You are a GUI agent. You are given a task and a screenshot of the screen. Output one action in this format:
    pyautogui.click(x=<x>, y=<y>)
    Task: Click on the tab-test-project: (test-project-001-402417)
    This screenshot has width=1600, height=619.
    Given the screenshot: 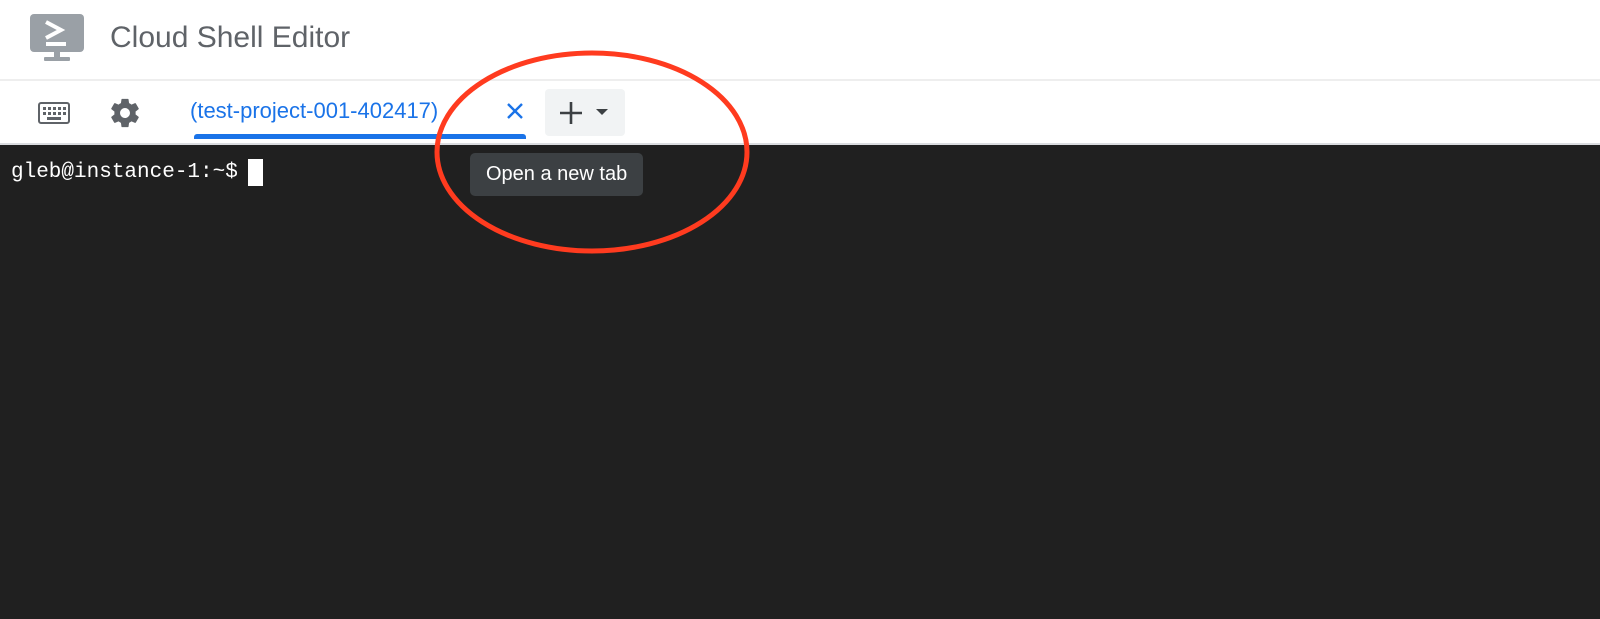 What is the action you would take?
    pyautogui.click(x=358, y=112)
    